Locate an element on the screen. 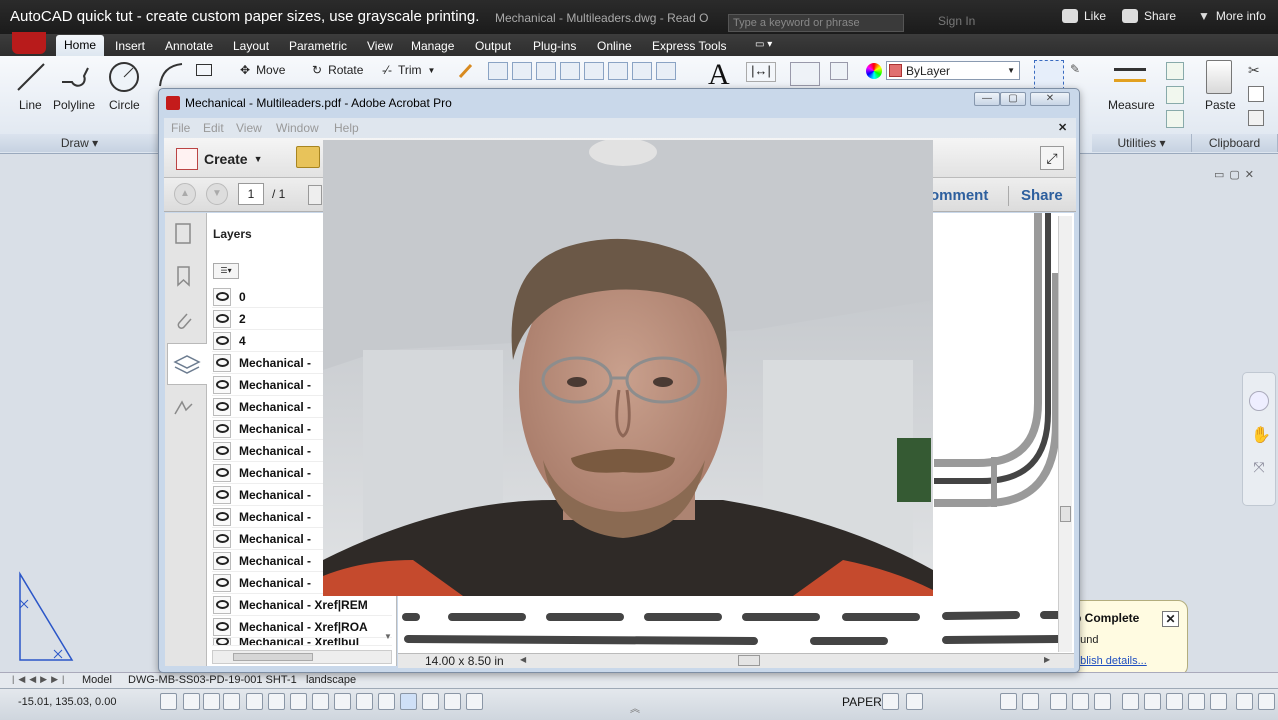 The width and height of the screenshot is (1278, 720). dimension-icon: |↔| is located at coordinates (761, 72).